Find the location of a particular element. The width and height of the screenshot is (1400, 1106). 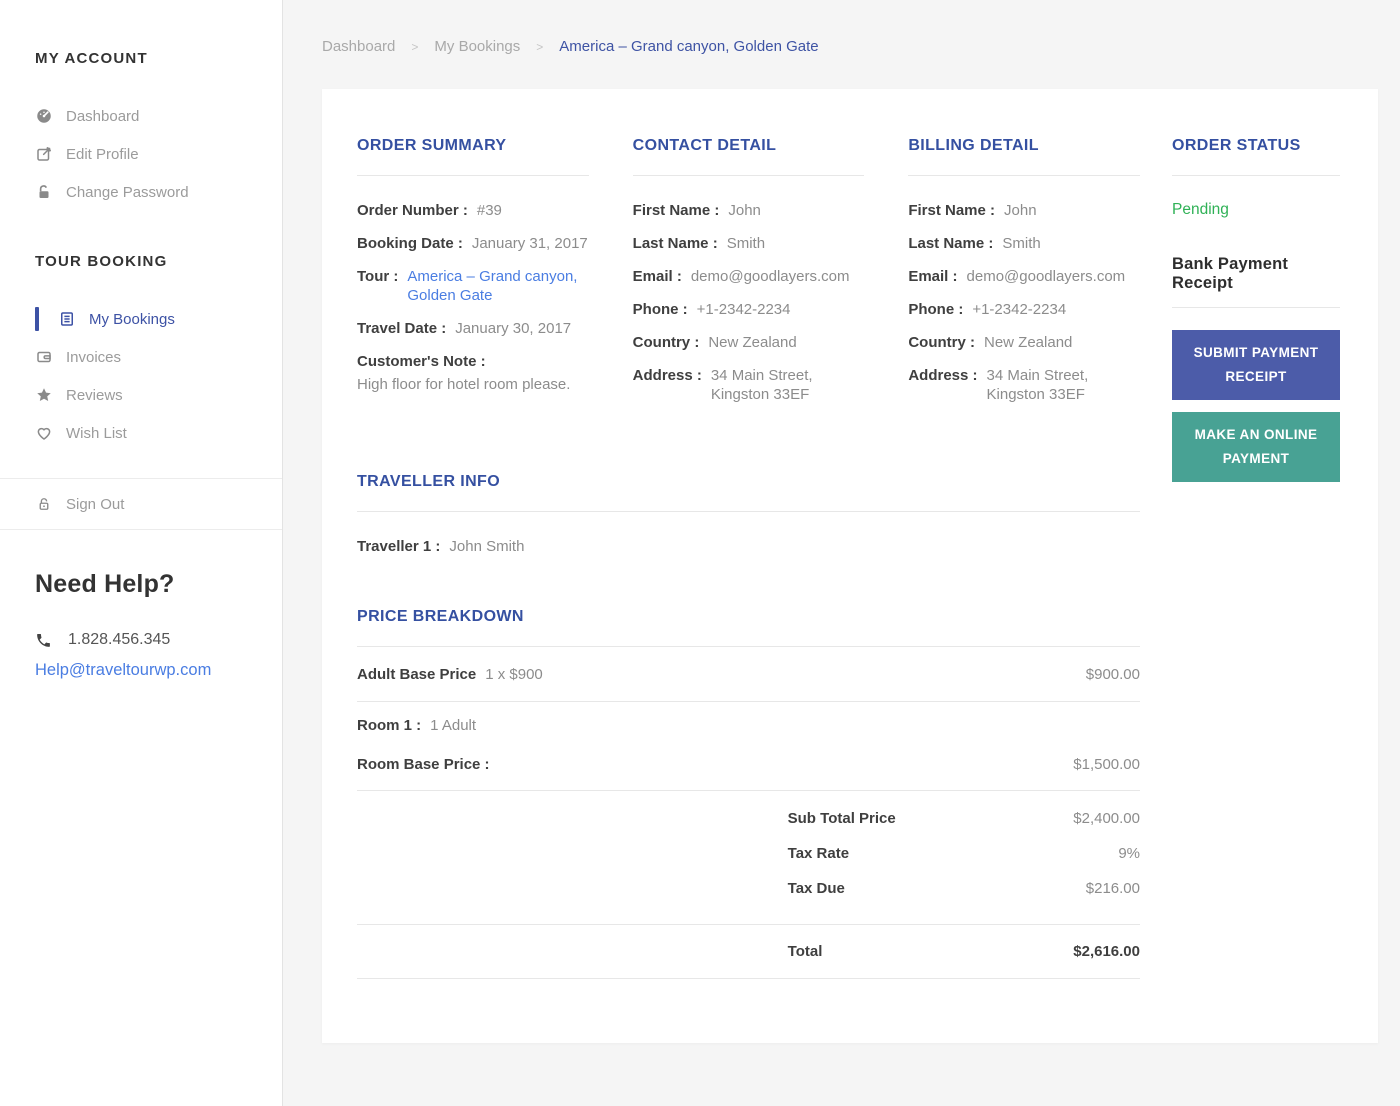

detail-label: Travel Date : is located at coordinates (402, 328).